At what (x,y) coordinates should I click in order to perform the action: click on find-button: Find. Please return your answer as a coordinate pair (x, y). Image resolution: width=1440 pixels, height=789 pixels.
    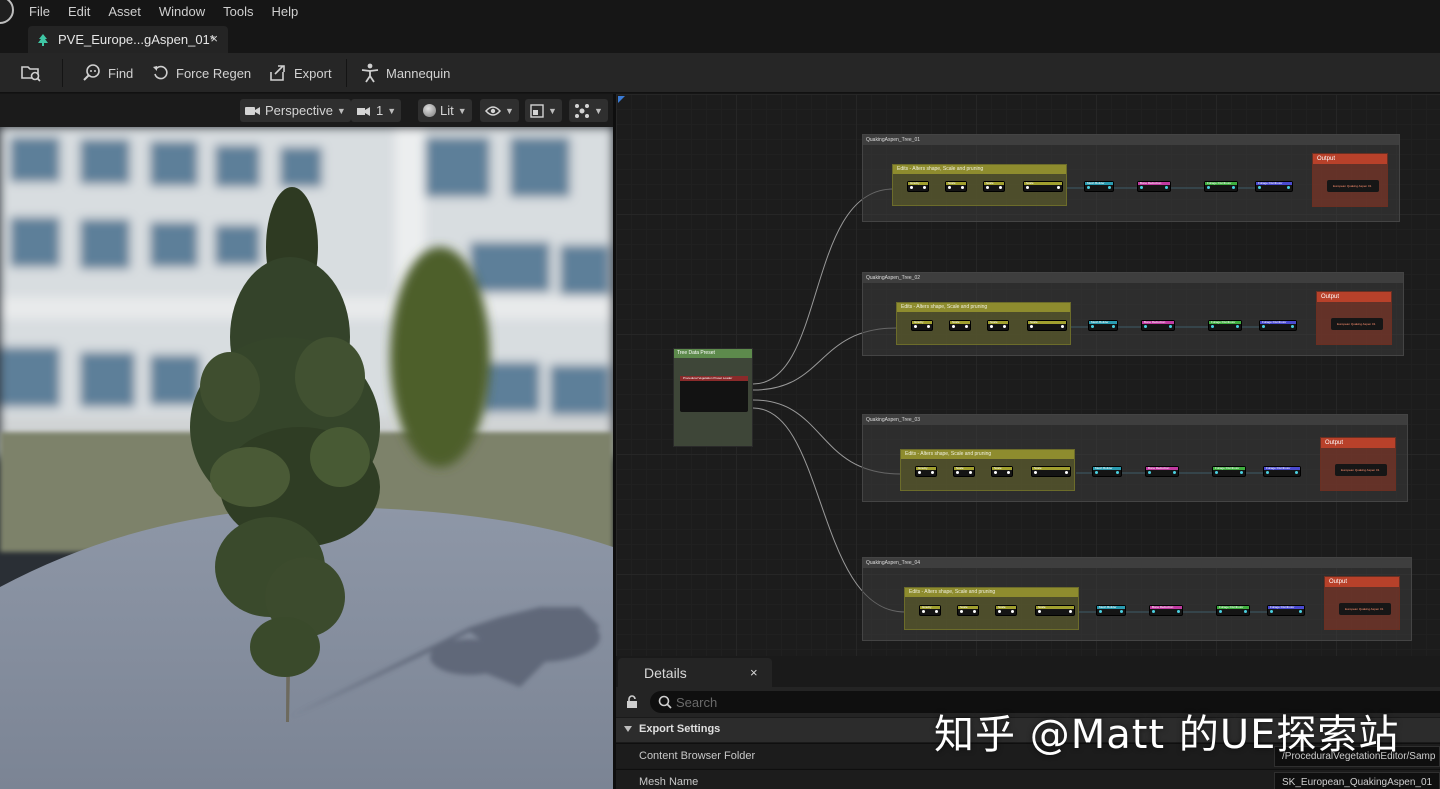
    Looking at the image, I should click on (107, 73).